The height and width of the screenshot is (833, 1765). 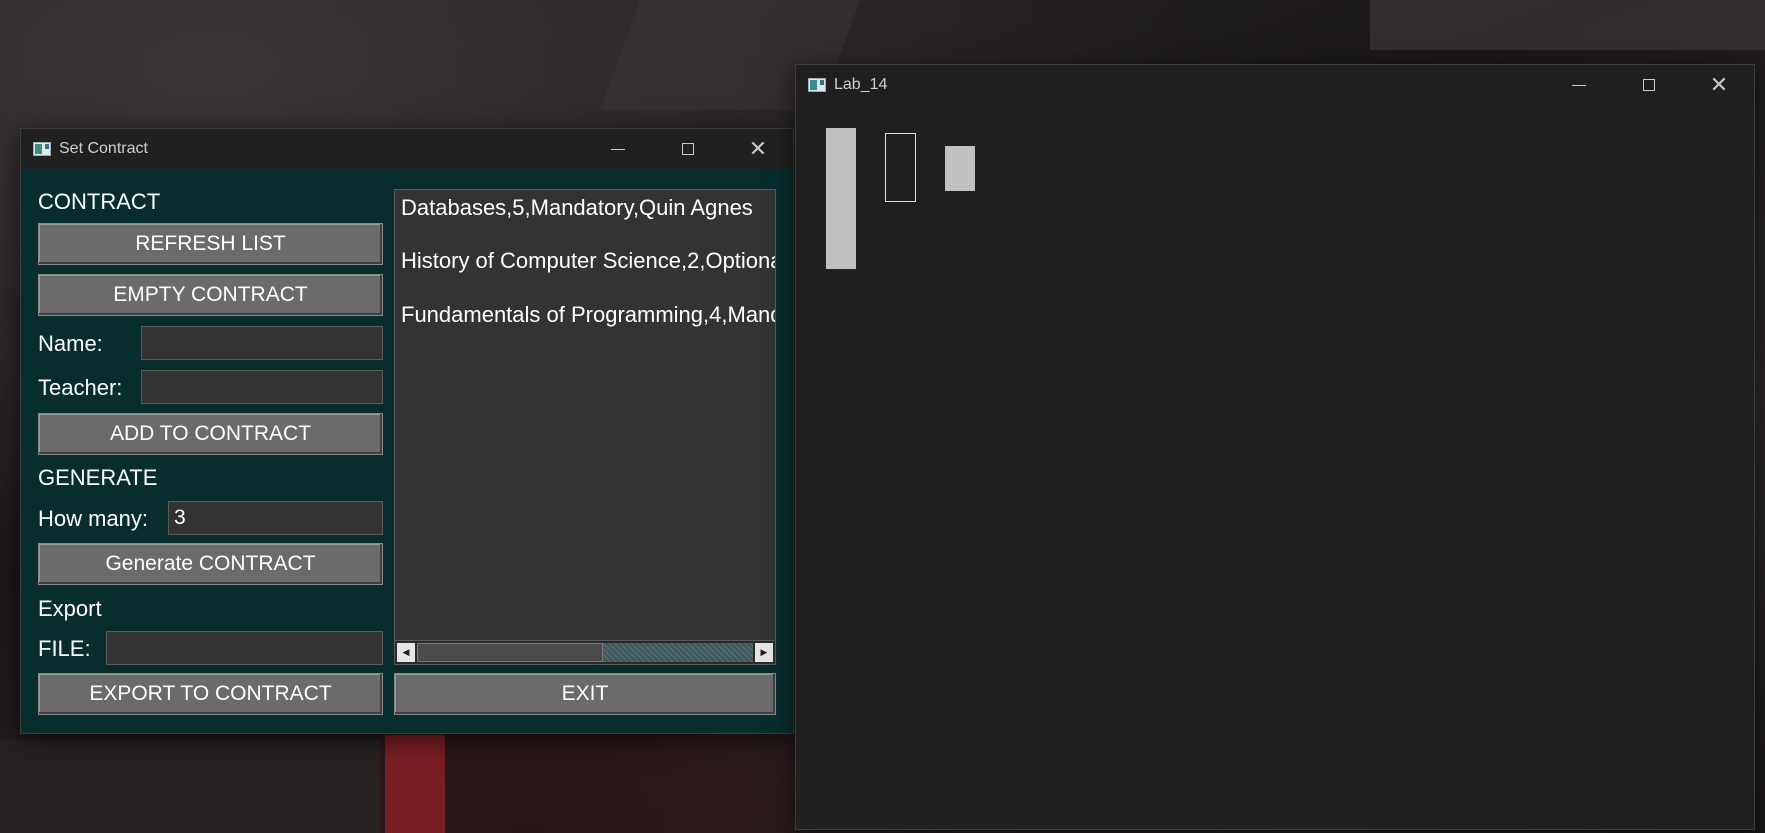 What do you see at coordinates (275, 518) in the screenshot?
I see `how-many-input` at bounding box center [275, 518].